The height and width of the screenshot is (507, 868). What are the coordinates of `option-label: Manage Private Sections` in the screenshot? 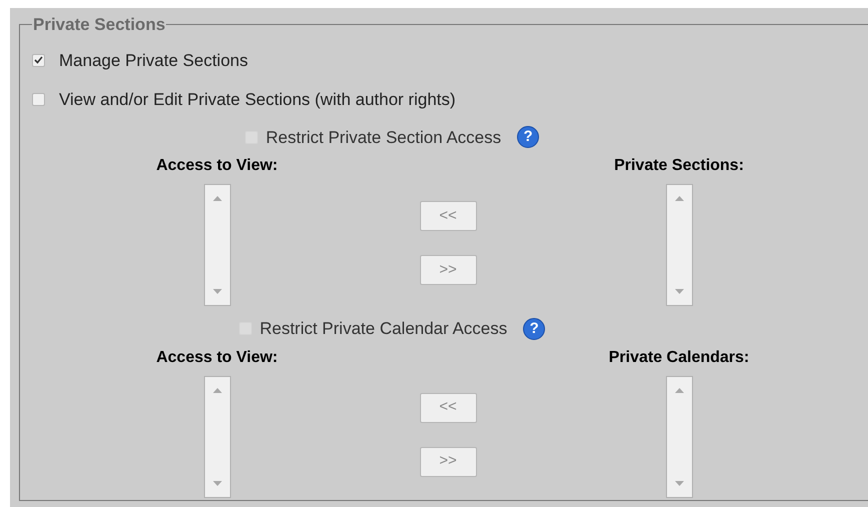 It's located at (153, 61).